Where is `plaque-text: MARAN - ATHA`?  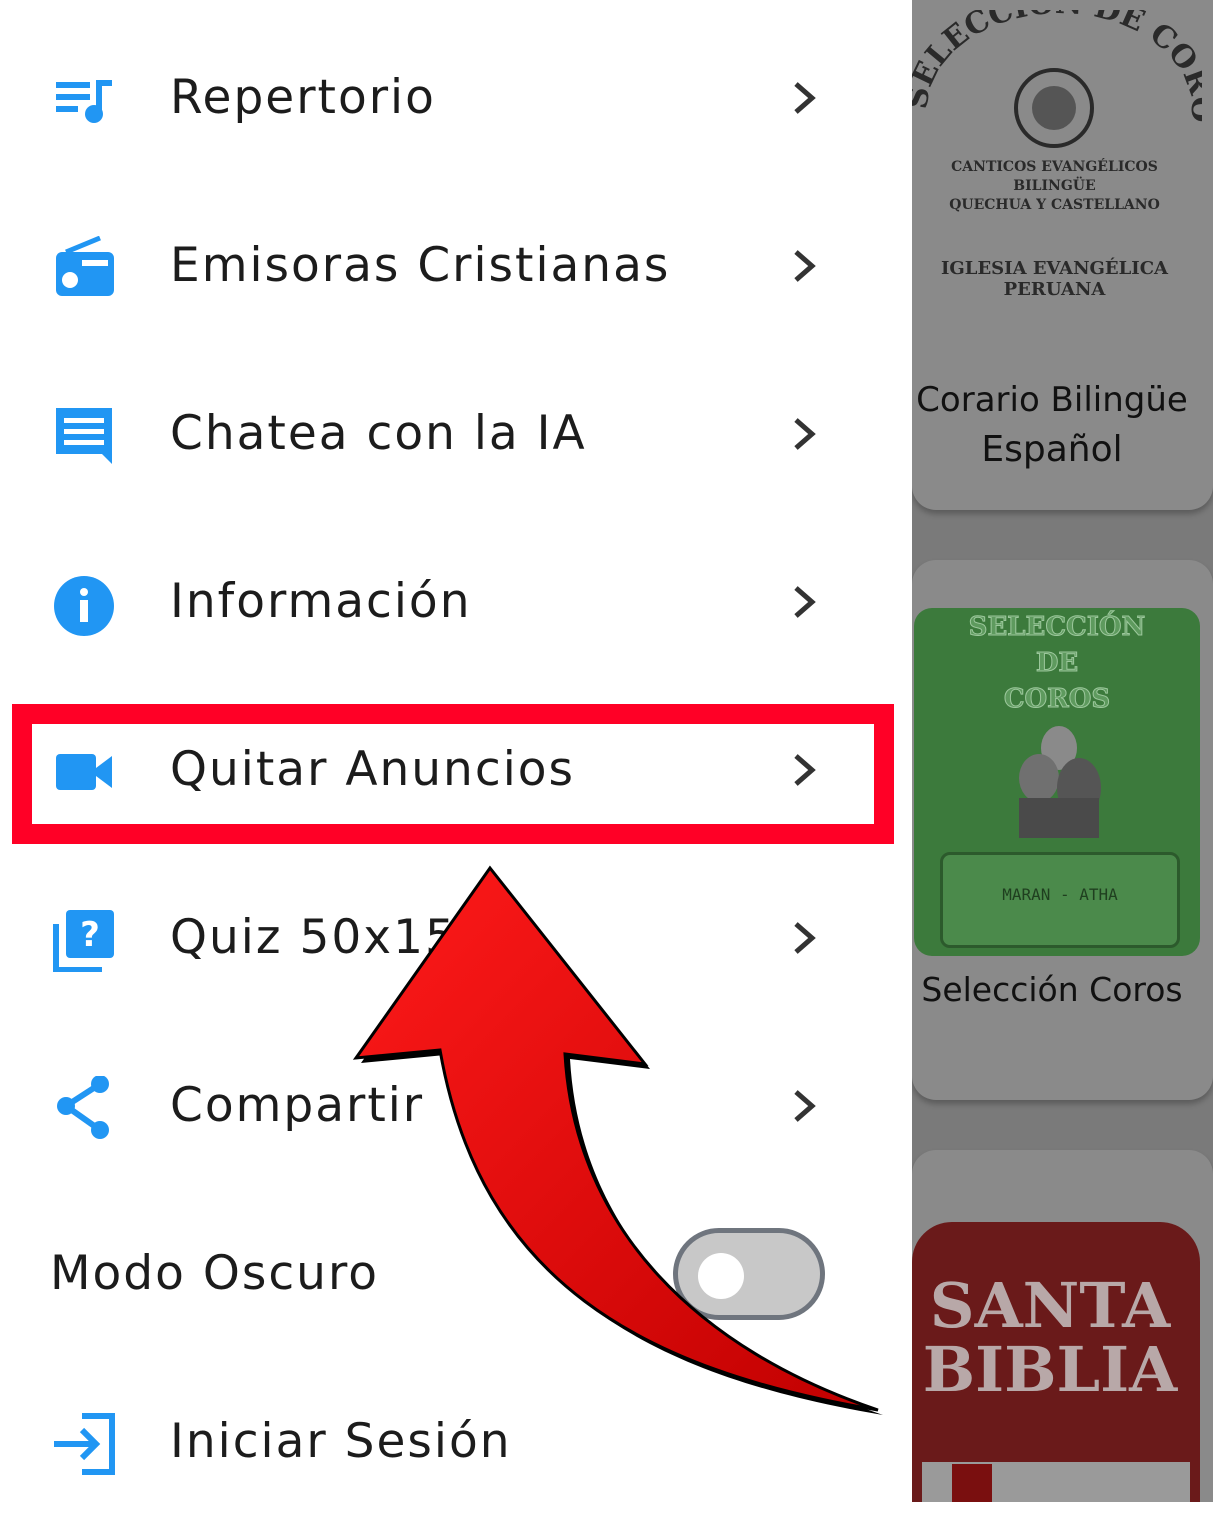 plaque-text: MARAN - ATHA is located at coordinates (1060, 894).